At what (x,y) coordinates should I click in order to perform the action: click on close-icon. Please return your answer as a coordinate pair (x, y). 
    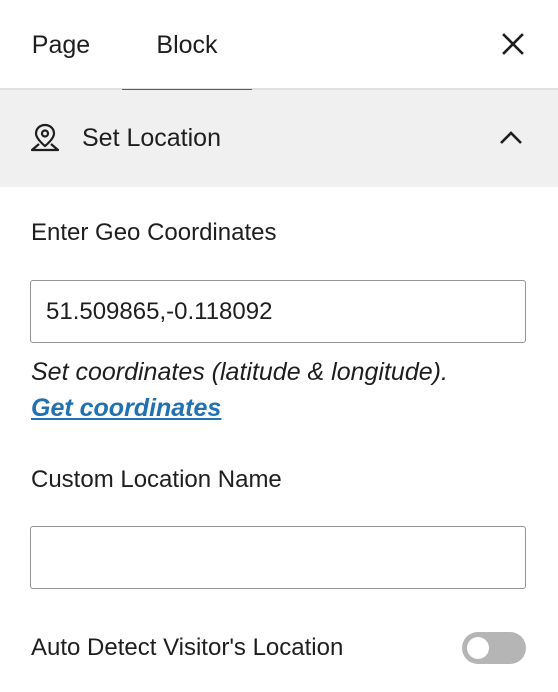
    Looking at the image, I should click on (513, 44).